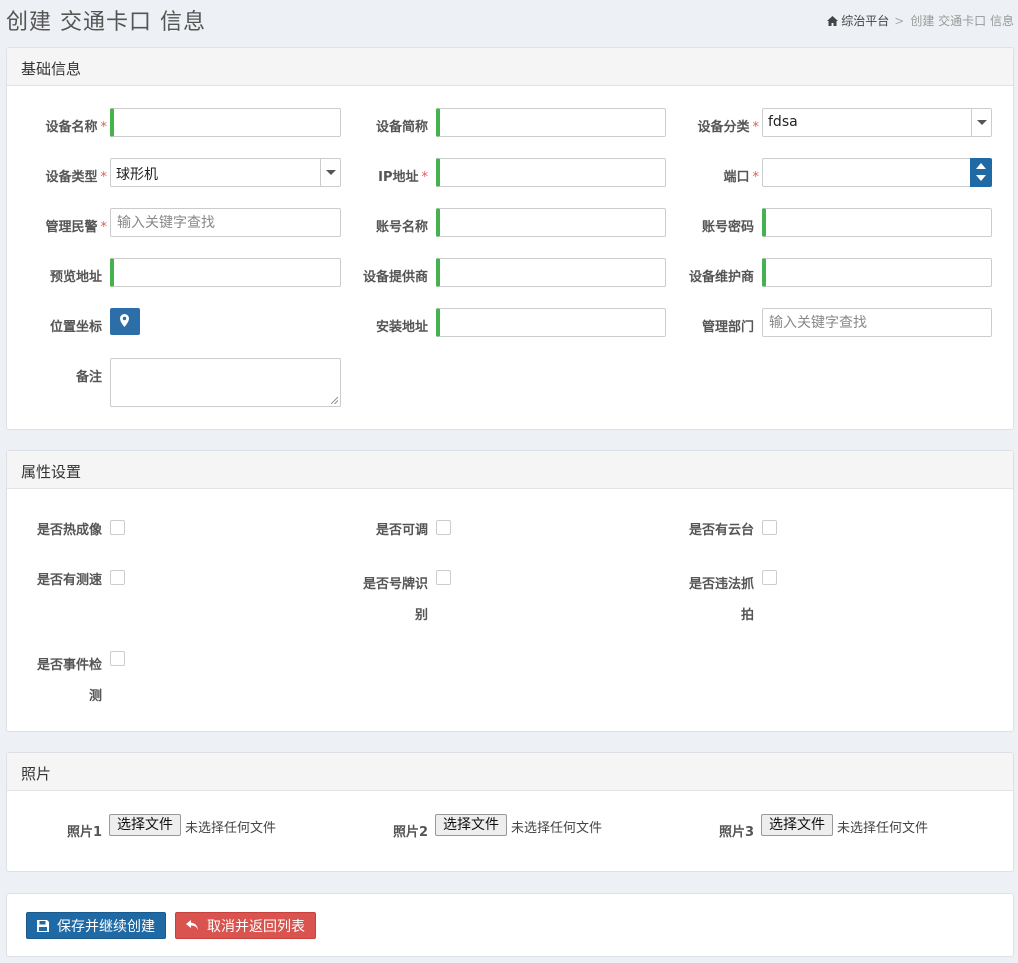 This screenshot has width=1018, height=963. Describe the element at coordinates (256, 926) in the screenshot. I see `cancel-return-label: 取消并返回列表` at that location.